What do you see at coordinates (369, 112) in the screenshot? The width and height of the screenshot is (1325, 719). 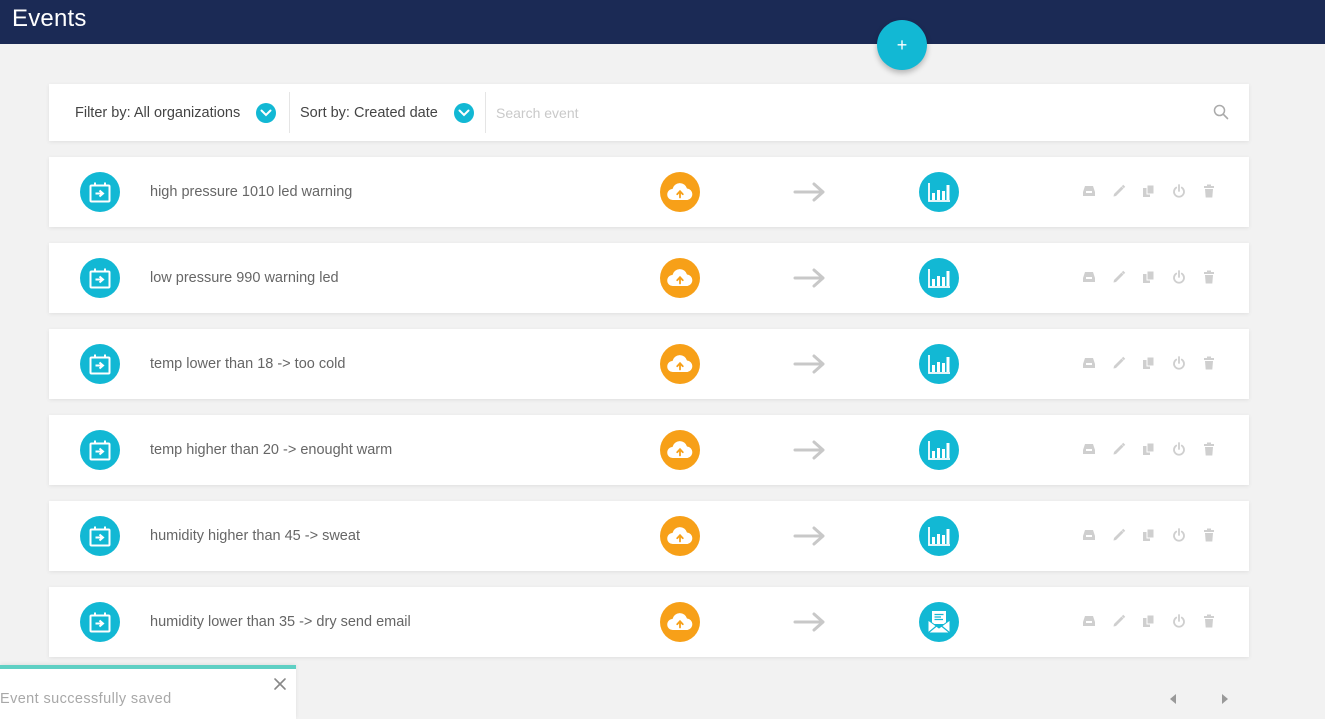 I see `sort-label: Sort by: Created date` at bounding box center [369, 112].